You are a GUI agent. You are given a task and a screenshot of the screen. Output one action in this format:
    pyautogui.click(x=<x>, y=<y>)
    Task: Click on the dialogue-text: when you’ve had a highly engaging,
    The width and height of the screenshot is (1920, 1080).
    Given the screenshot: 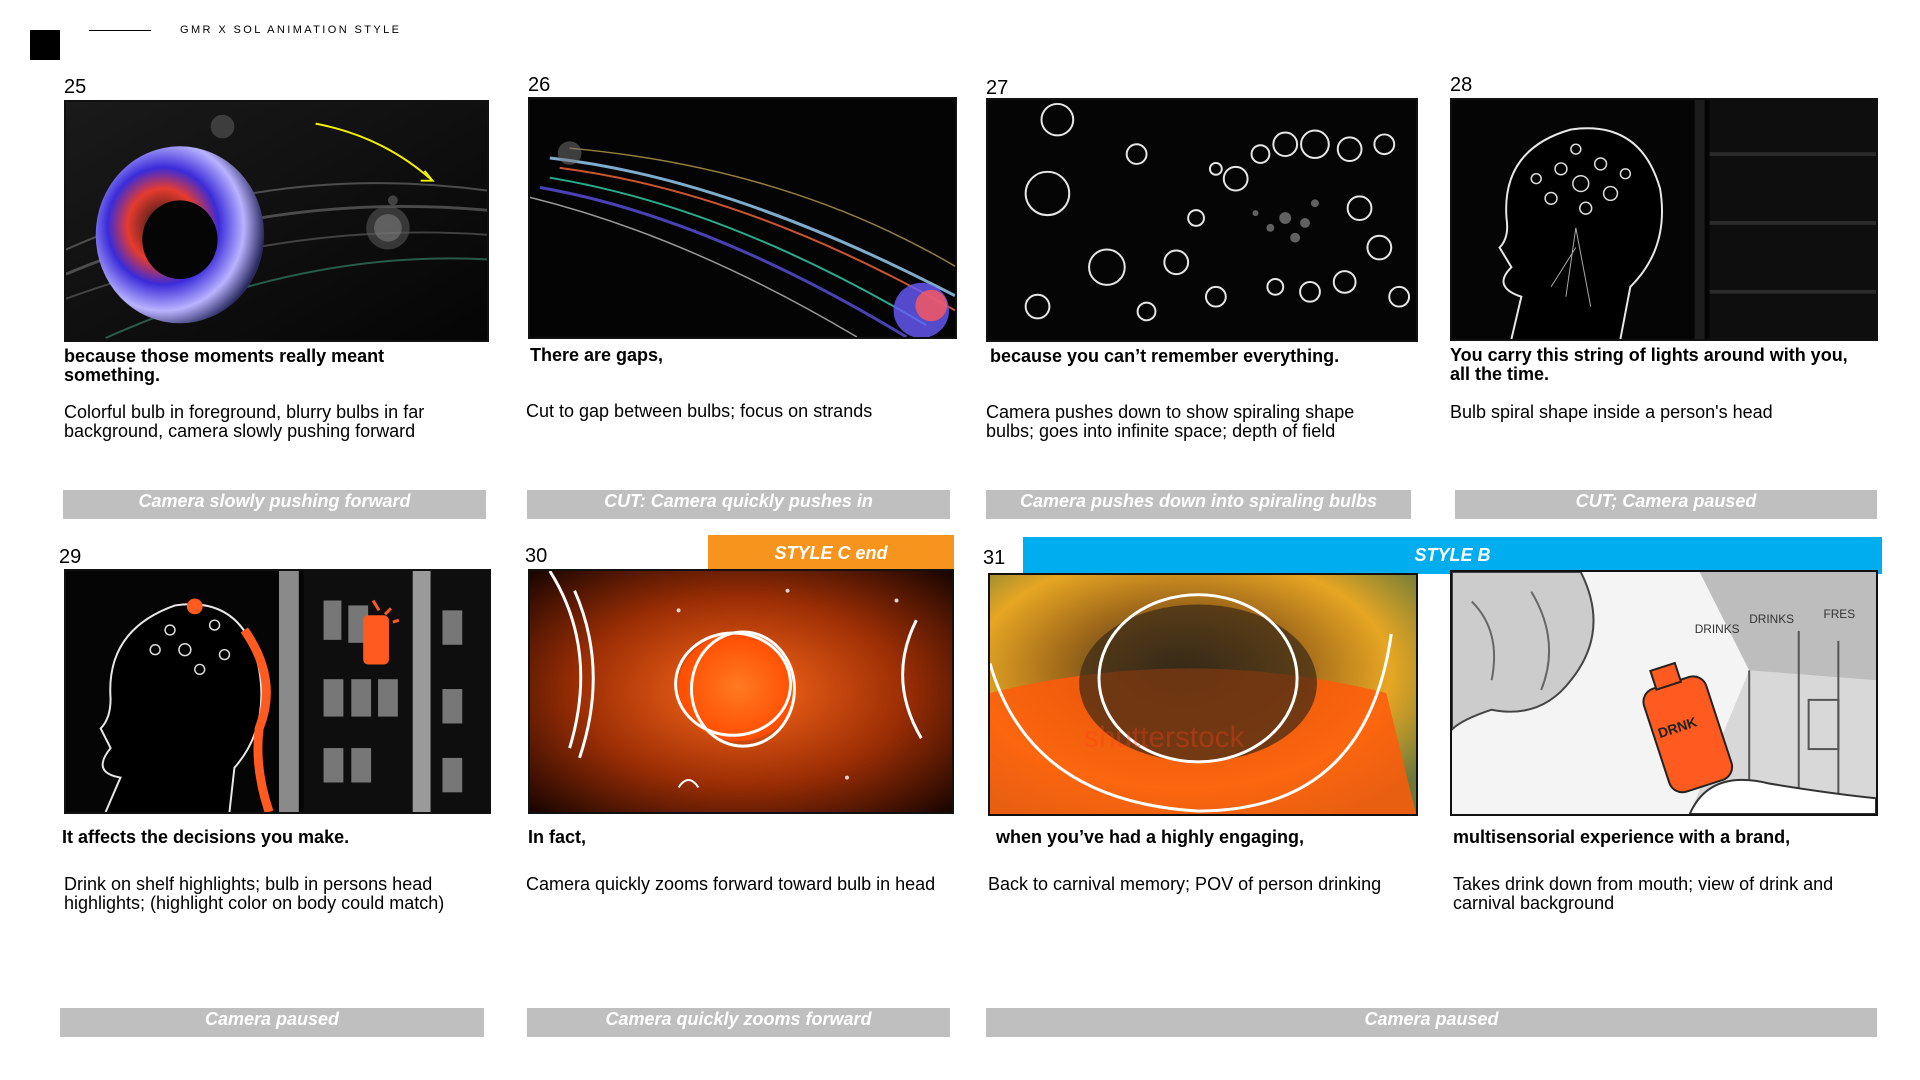 What is the action you would take?
    pyautogui.click(x=1150, y=837)
    